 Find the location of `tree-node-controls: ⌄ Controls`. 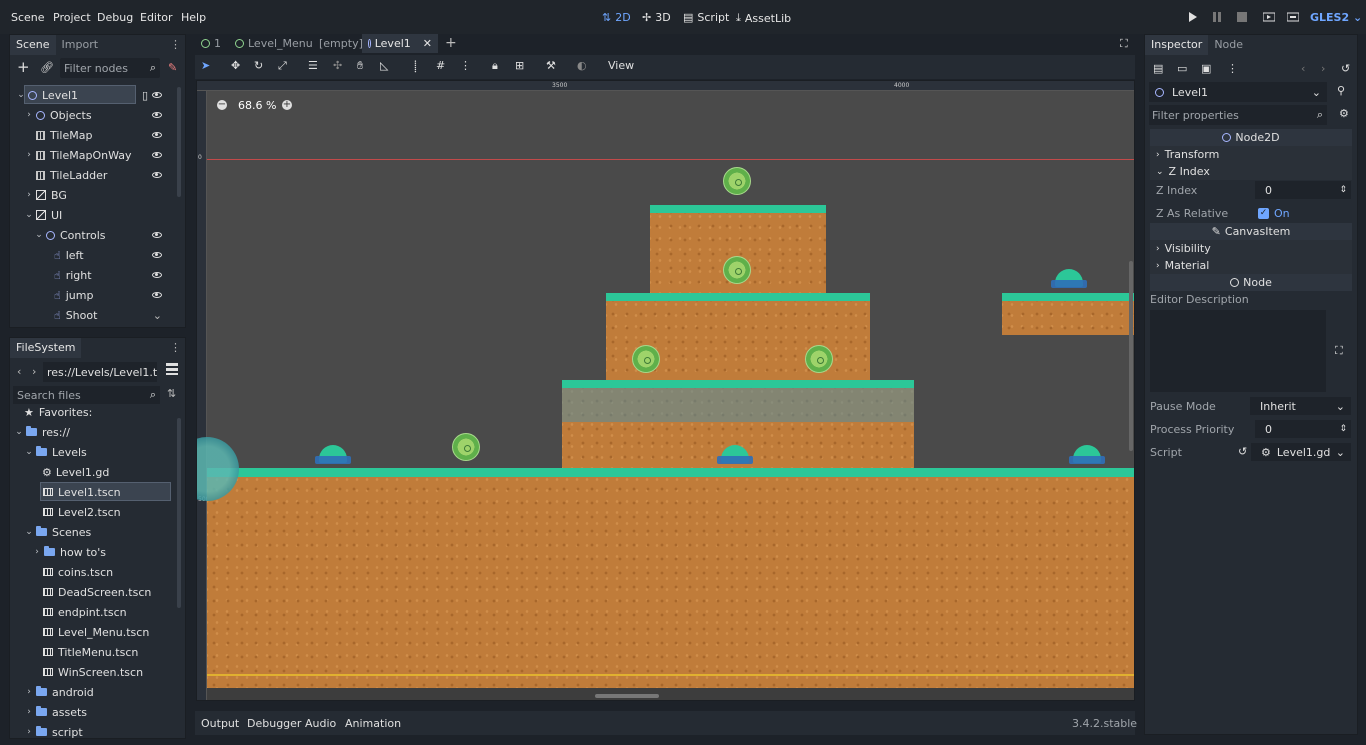

tree-node-controls: ⌄ Controls is located at coordinates (95, 235).